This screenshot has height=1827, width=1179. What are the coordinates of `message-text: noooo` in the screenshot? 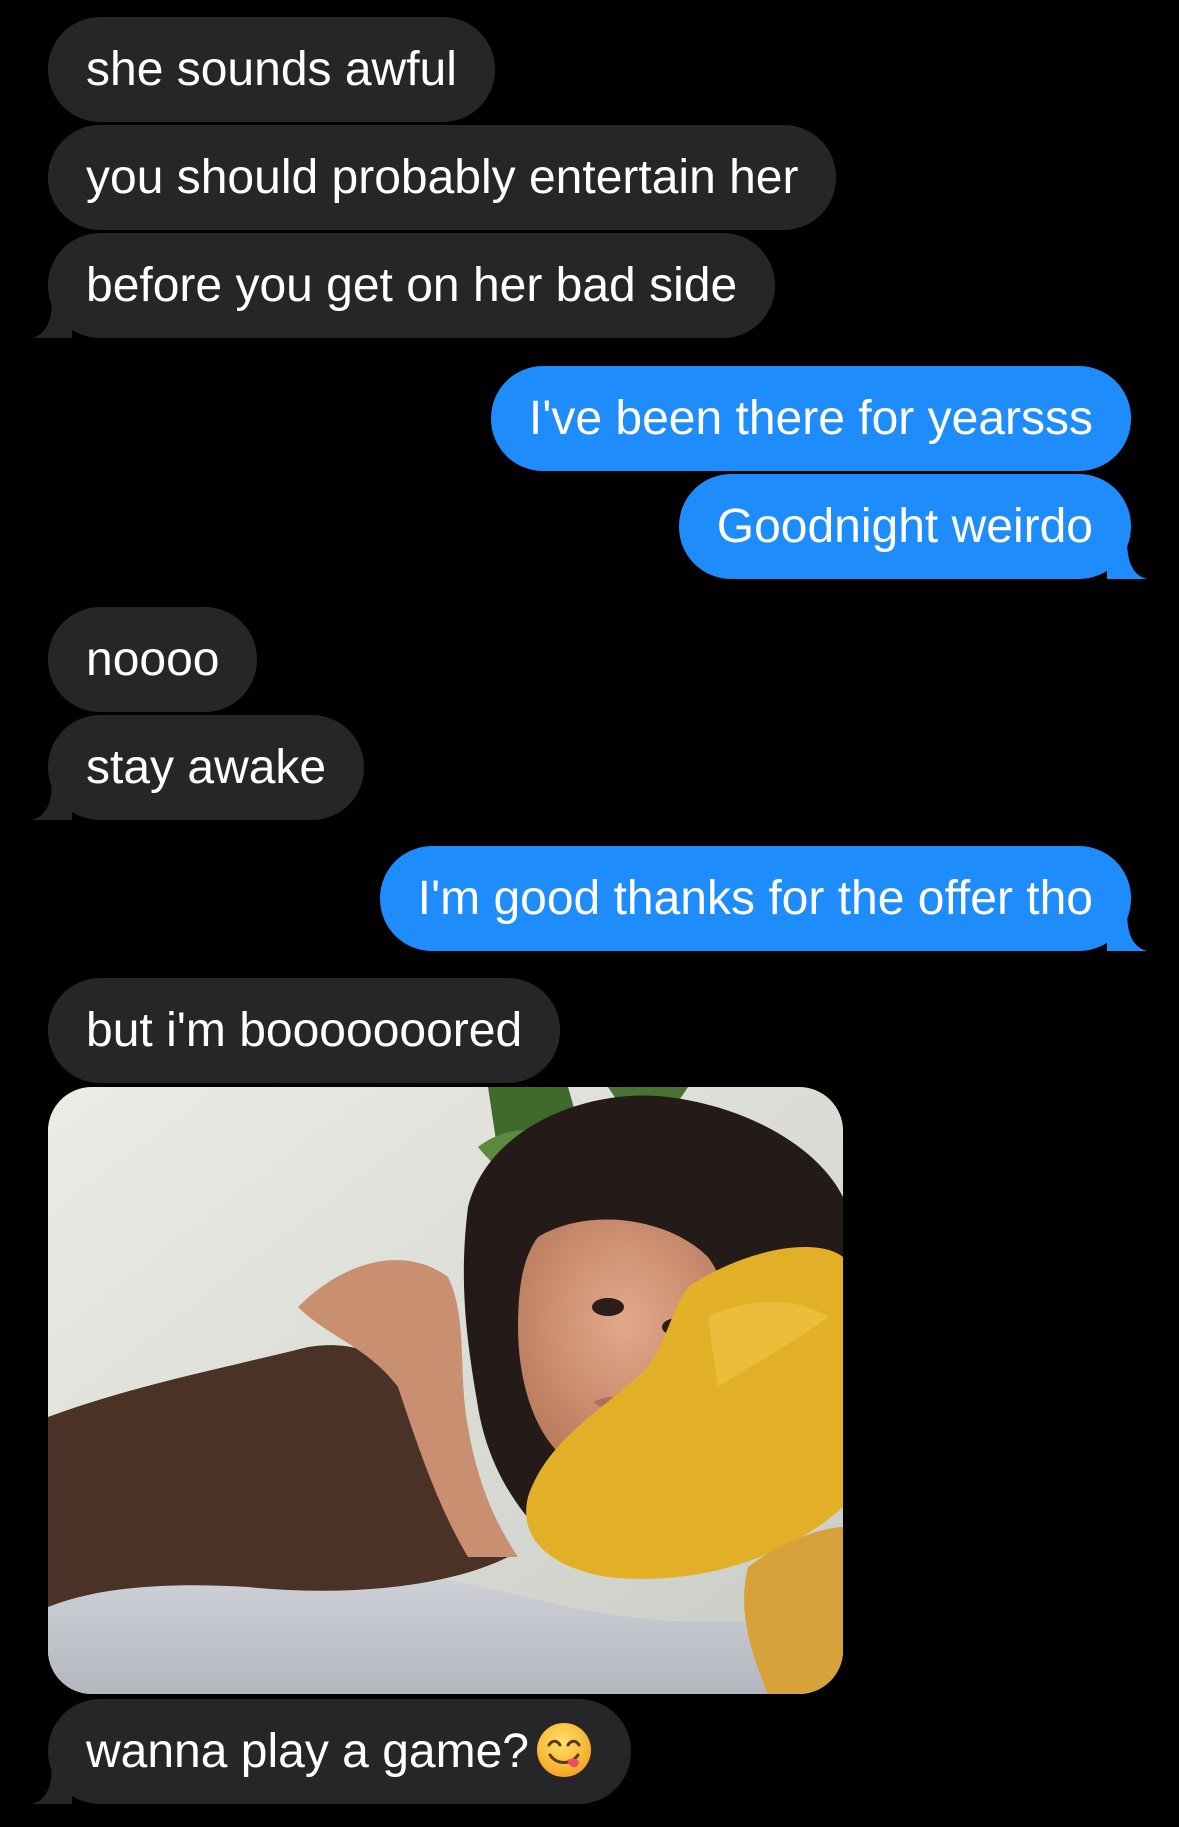 It's located at (153, 659).